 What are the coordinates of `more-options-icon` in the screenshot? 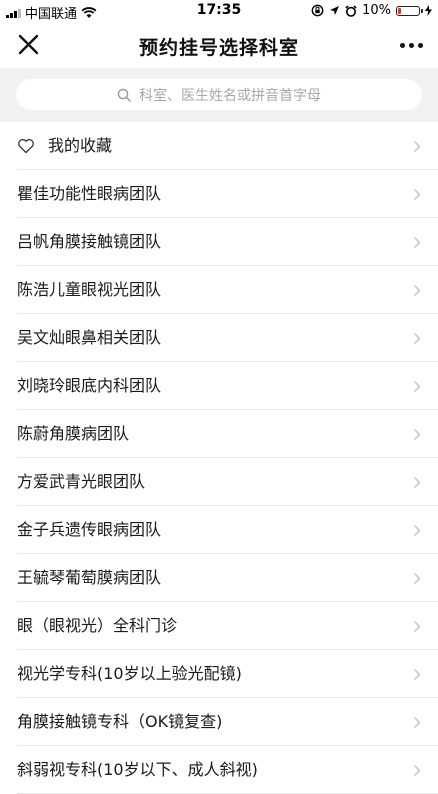 It's located at (411, 45).